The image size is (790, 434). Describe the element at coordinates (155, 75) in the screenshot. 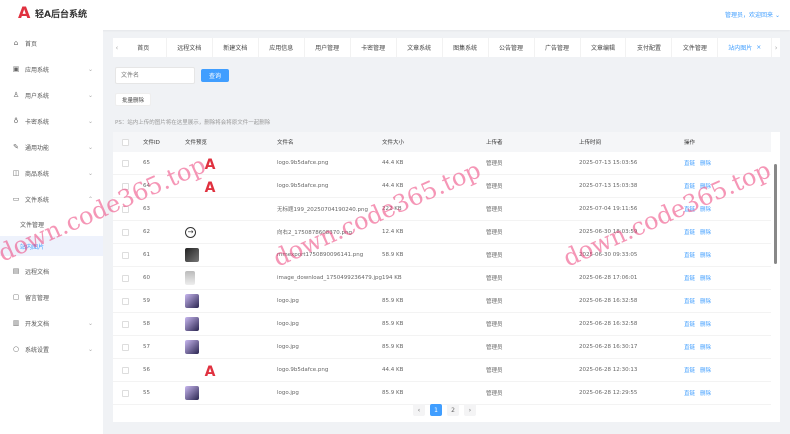

I see `filename-search-input` at that location.